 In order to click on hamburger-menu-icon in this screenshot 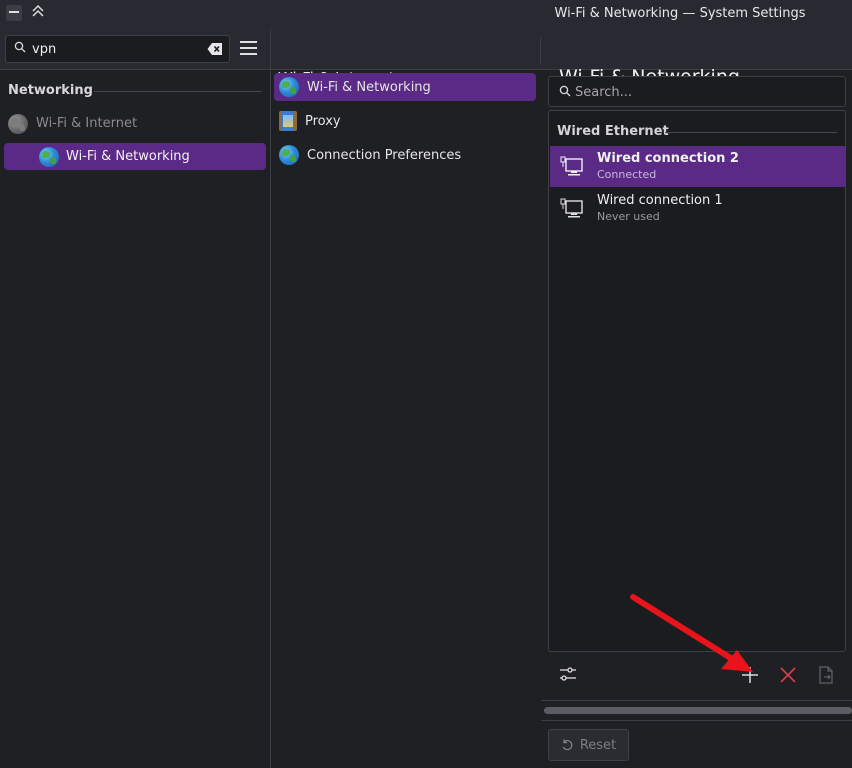, I will do `click(248, 48)`.